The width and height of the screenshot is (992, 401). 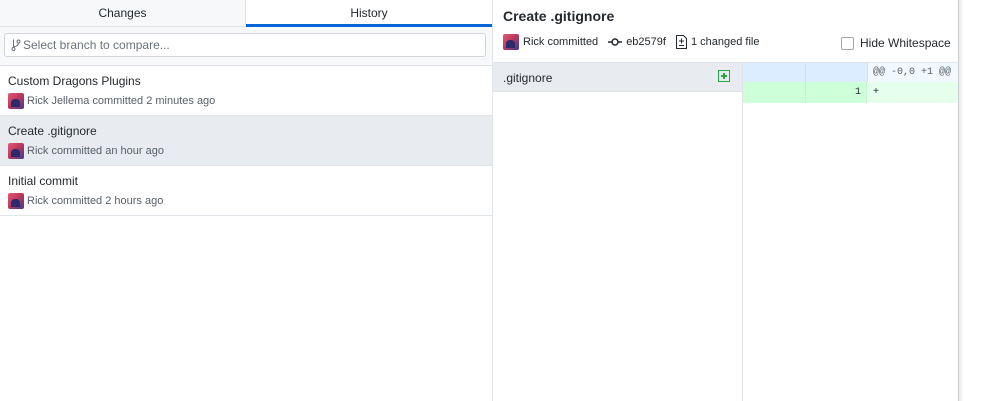 I want to click on commit-title: Initial commit, so click(x=43, y=181).